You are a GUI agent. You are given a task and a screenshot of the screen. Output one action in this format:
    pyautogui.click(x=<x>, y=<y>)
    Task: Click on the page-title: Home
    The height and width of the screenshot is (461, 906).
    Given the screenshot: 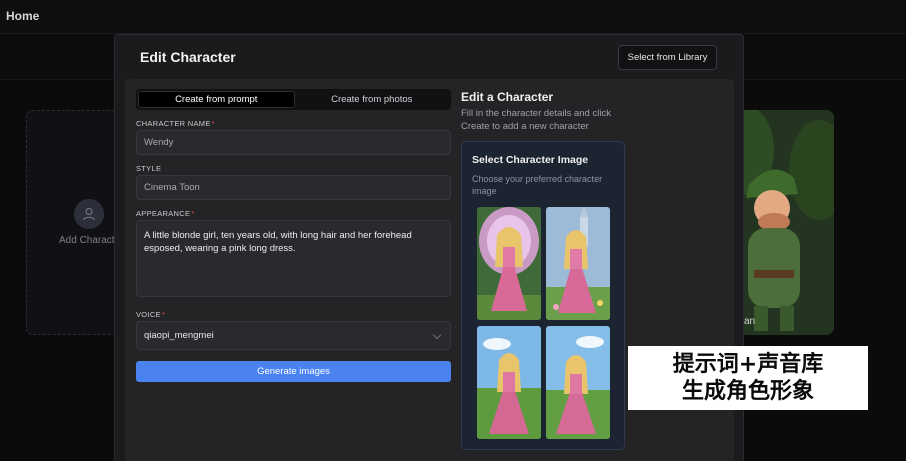 What is the action you would take?
    pyautogui.click(x=23, y=16)
    